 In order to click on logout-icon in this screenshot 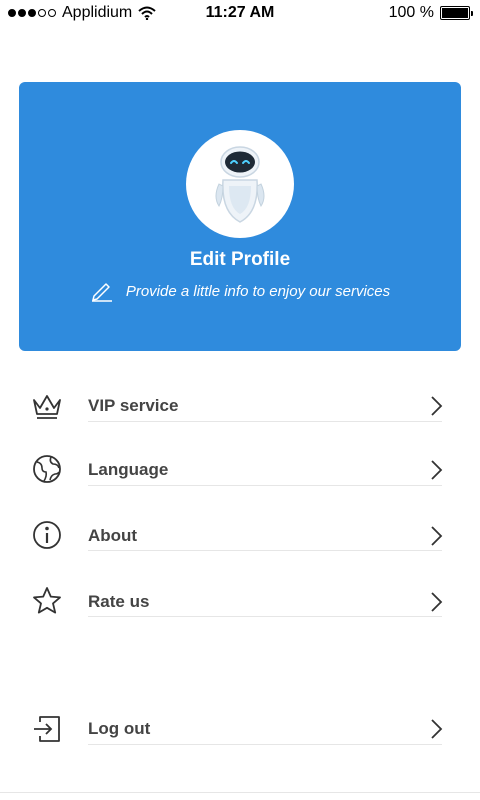, I will do `click(47, 729)`.